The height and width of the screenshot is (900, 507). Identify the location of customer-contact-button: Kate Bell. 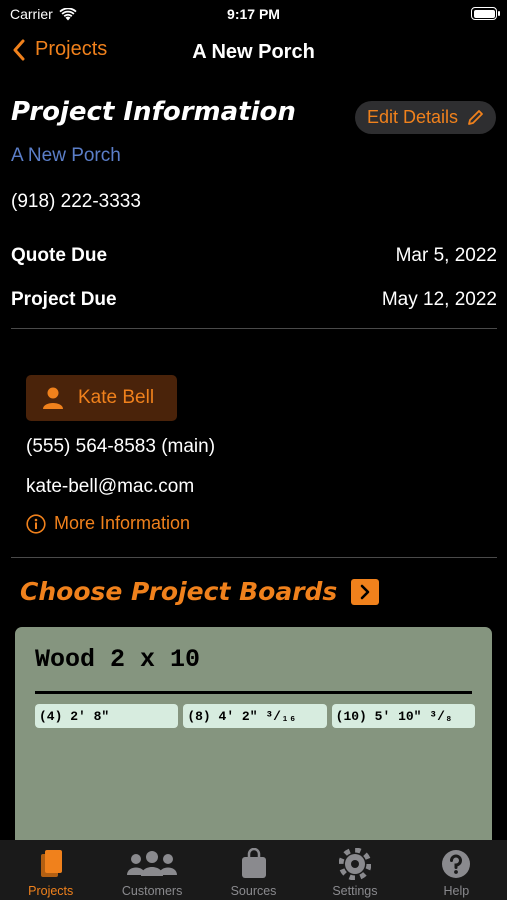
(101, 398).